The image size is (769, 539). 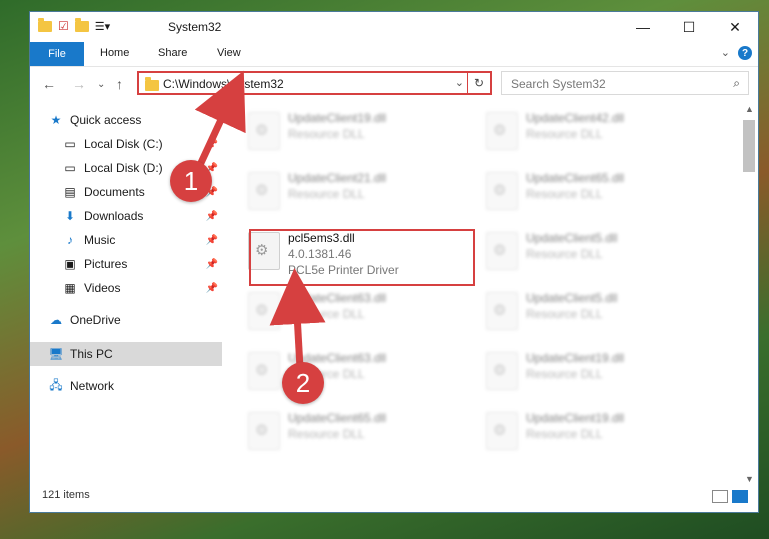 I want to click on close-button: ✕, so click(x=735, y=27).